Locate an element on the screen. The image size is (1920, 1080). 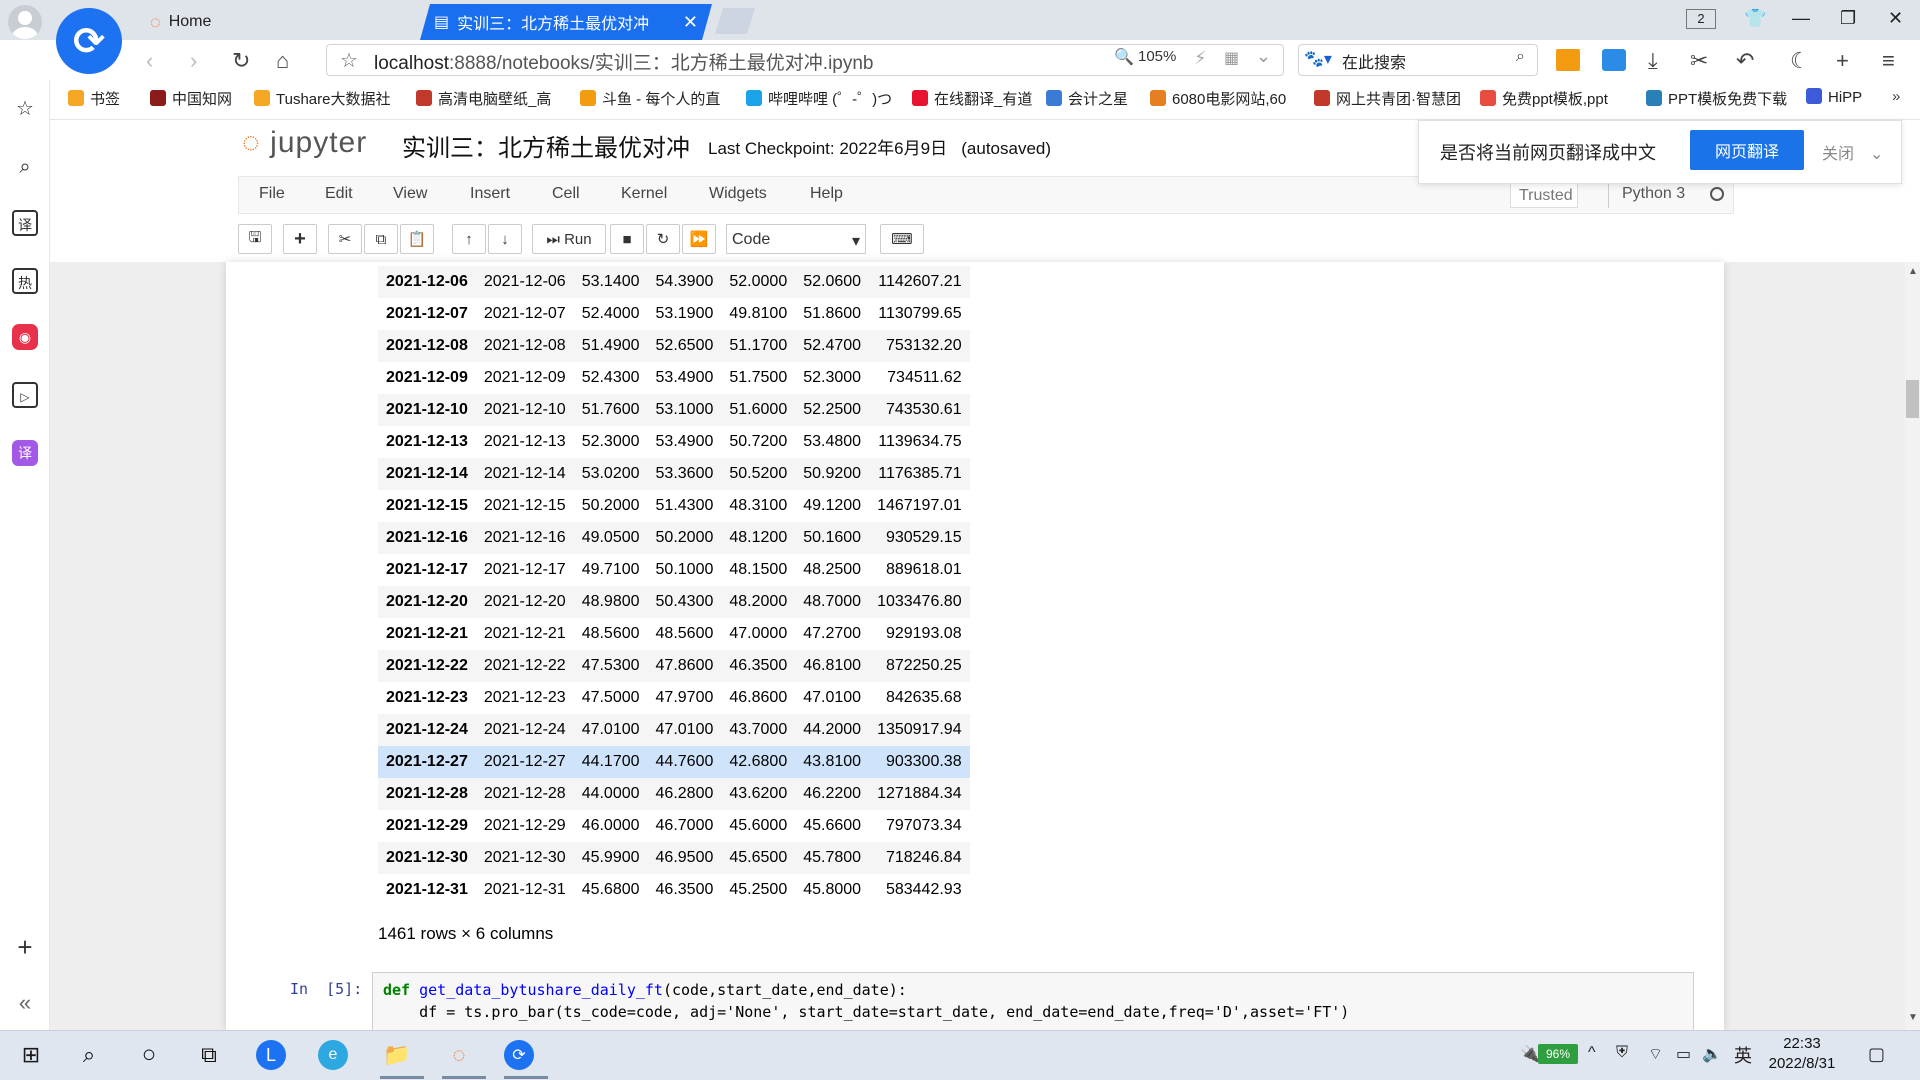
bookmark-item: 高清电脑壁纸_高 is located at coordinates (483, 98).